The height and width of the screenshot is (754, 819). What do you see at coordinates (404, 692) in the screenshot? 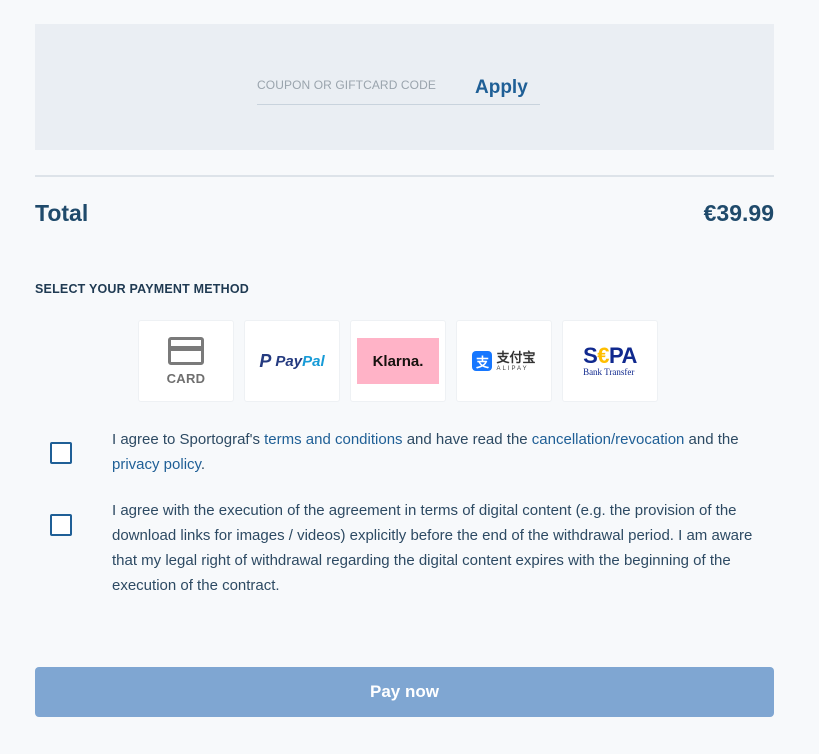
I see `pay-now-button: Pay now` at bounding box center [404, 692].